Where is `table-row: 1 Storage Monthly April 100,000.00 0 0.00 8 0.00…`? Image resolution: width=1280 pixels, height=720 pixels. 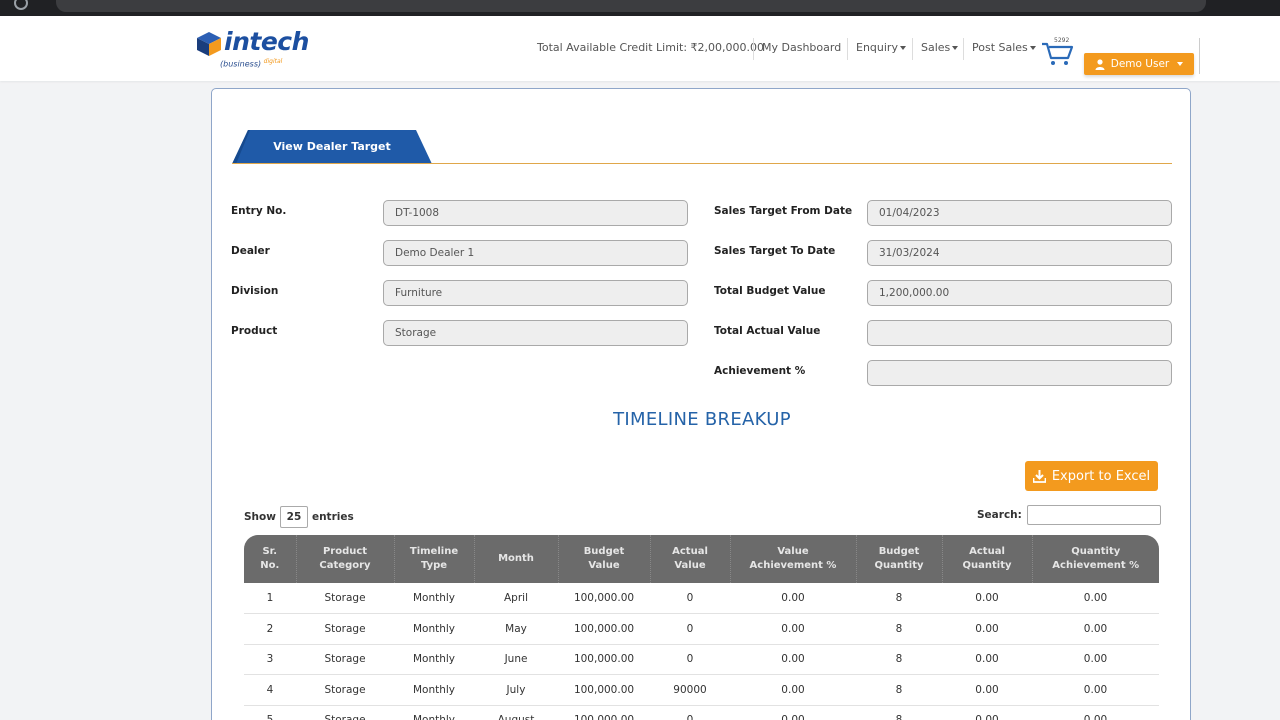 table-row: 1 Storage Monthly April 100,000.00 0 0.00 8 0.00… is located at coordinates (701, 598).